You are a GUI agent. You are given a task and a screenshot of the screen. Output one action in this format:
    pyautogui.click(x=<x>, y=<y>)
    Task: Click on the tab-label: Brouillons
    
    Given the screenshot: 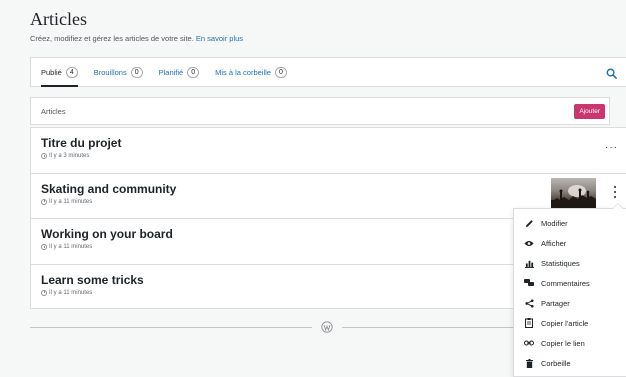 What is the action you would take?
    pyautogui.click(x=110, y=72)
    